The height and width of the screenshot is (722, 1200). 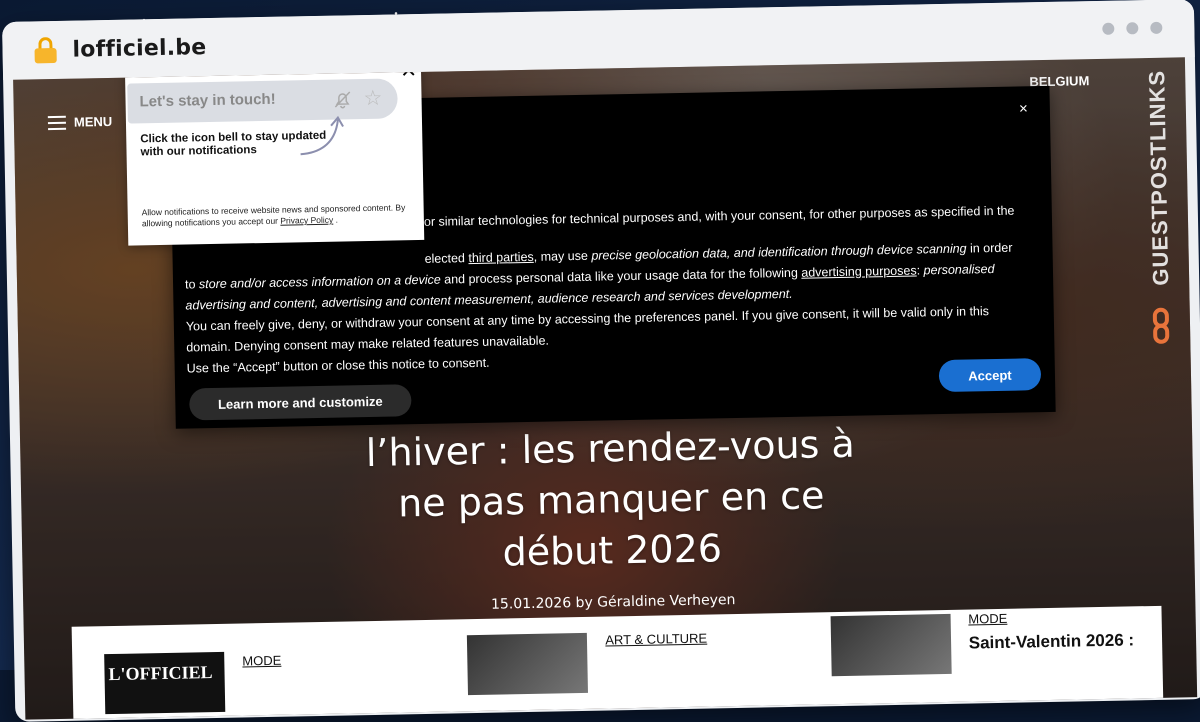 What do you see at coordinates (859, 271) in the screenshot?
I see `advertising-purposes-link: advertising purposes` at bounding box center [859, 271].